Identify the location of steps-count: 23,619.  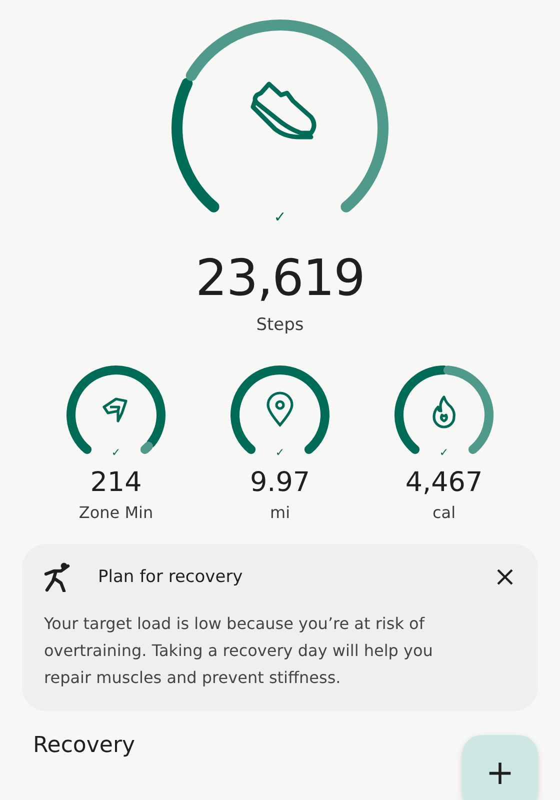
(280, 278).